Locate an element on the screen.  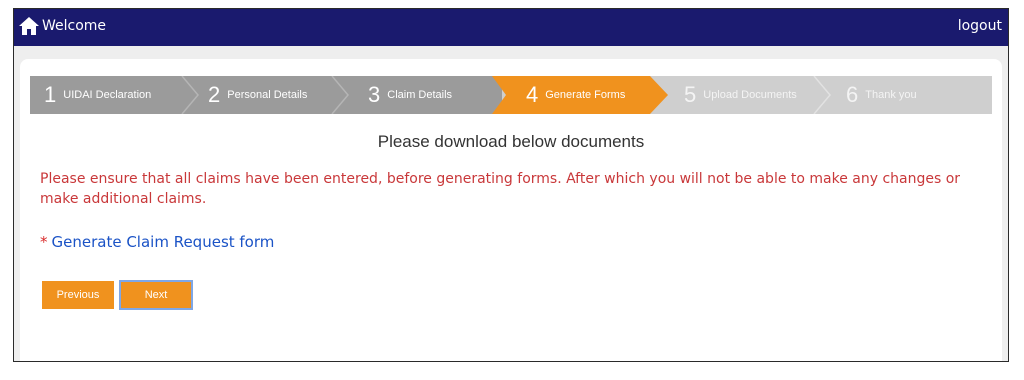
logout-link: logout is located at coordinates (980, 26).